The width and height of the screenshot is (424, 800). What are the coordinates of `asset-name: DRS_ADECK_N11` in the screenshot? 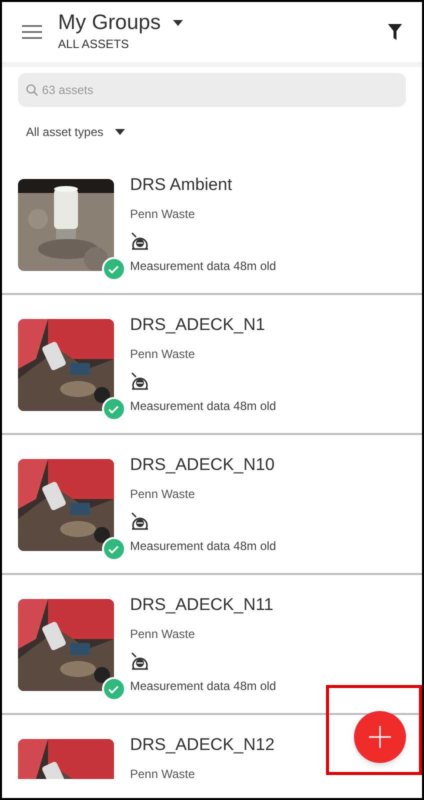 It's located at (202, 605).